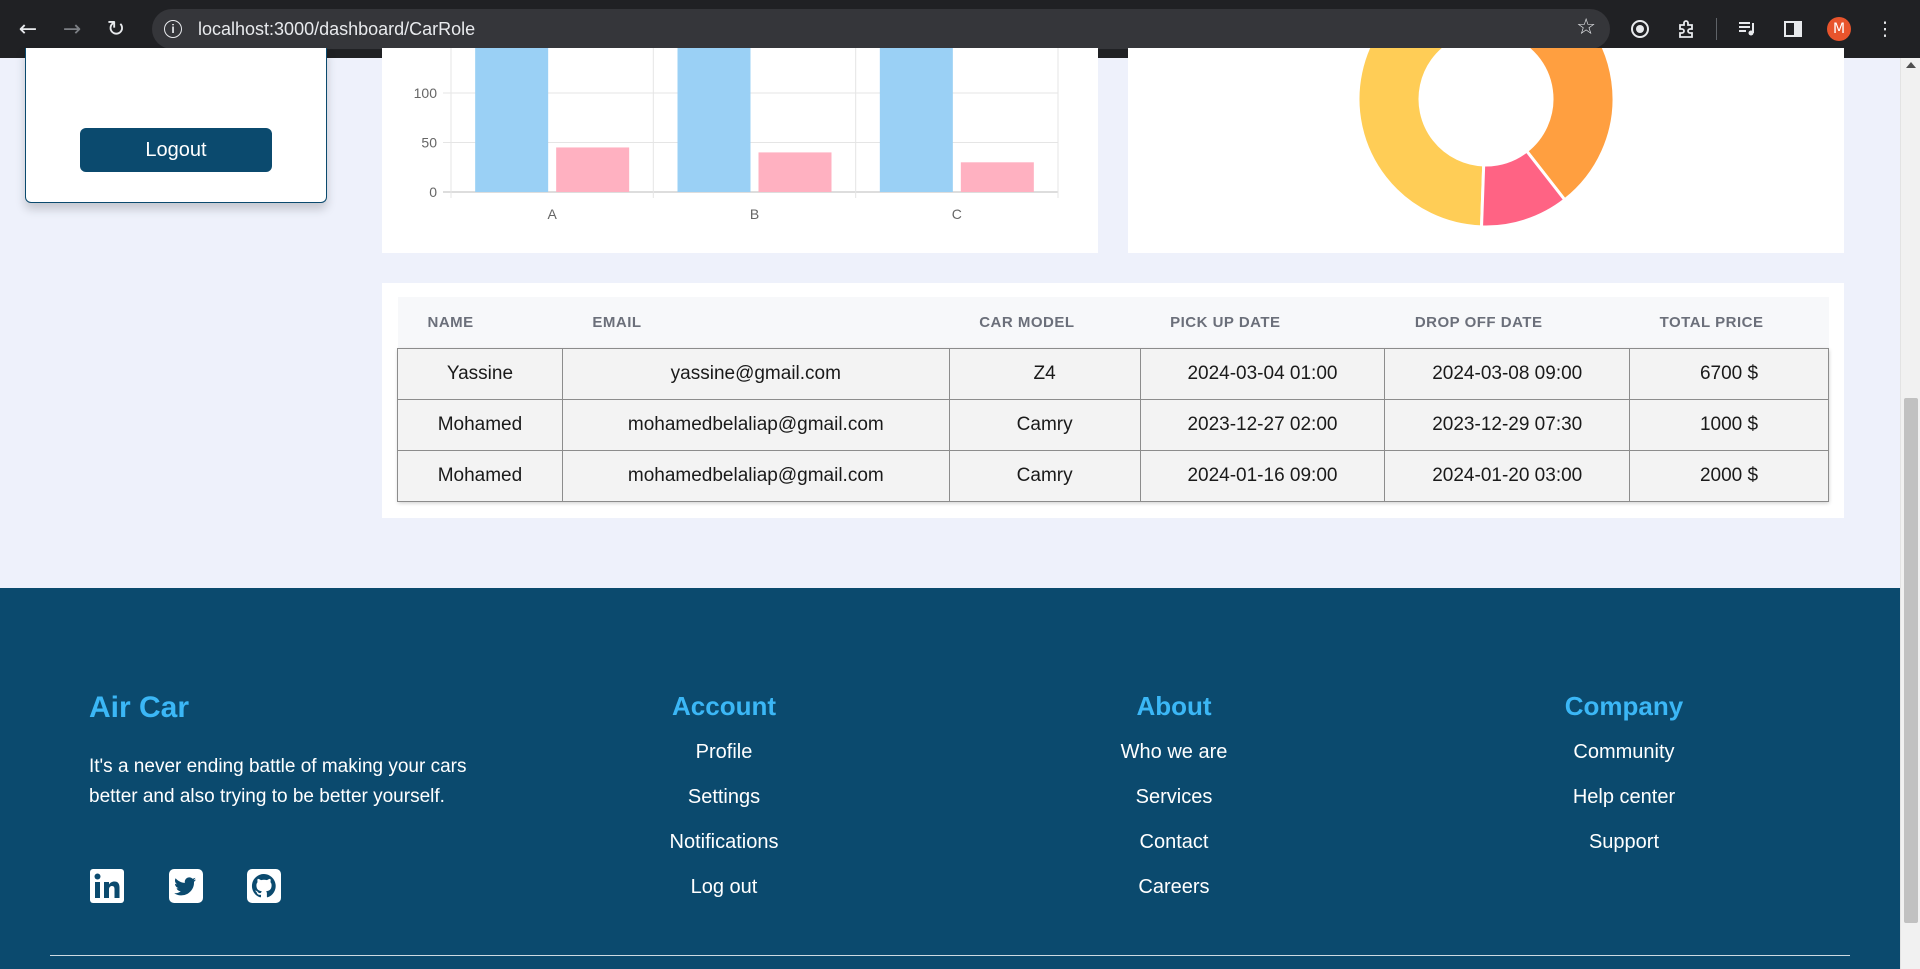  Describe the element at coordinates (1711, 322) in the screenshot. I see `header-total-price: TOTAL PRICE` at that location.